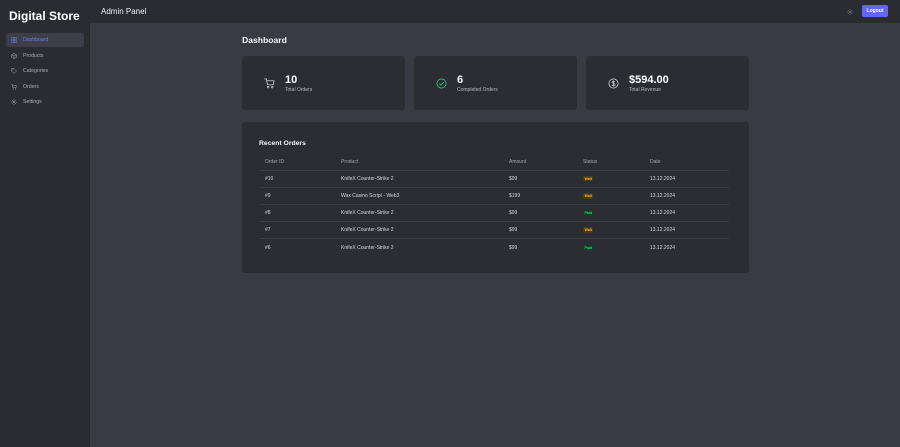 Image resolution: width=900 pixels, height=447 pixels. Describe the element at coordinates (45, 102) in the screenshot. I see `sidebar-item-settings: Settings` at that location.